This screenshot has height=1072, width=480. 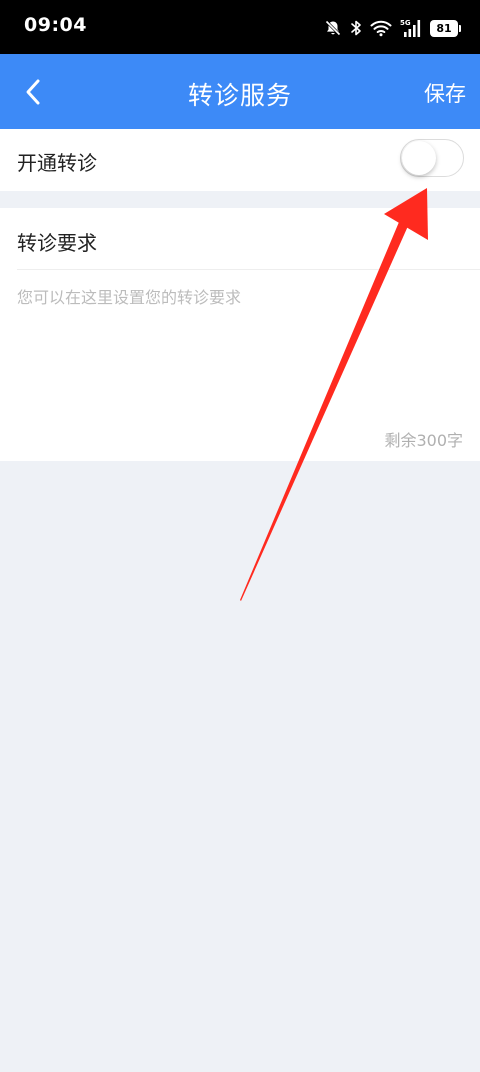 I want to click on page-title: 转诊服务, so click(x=239, y=95).